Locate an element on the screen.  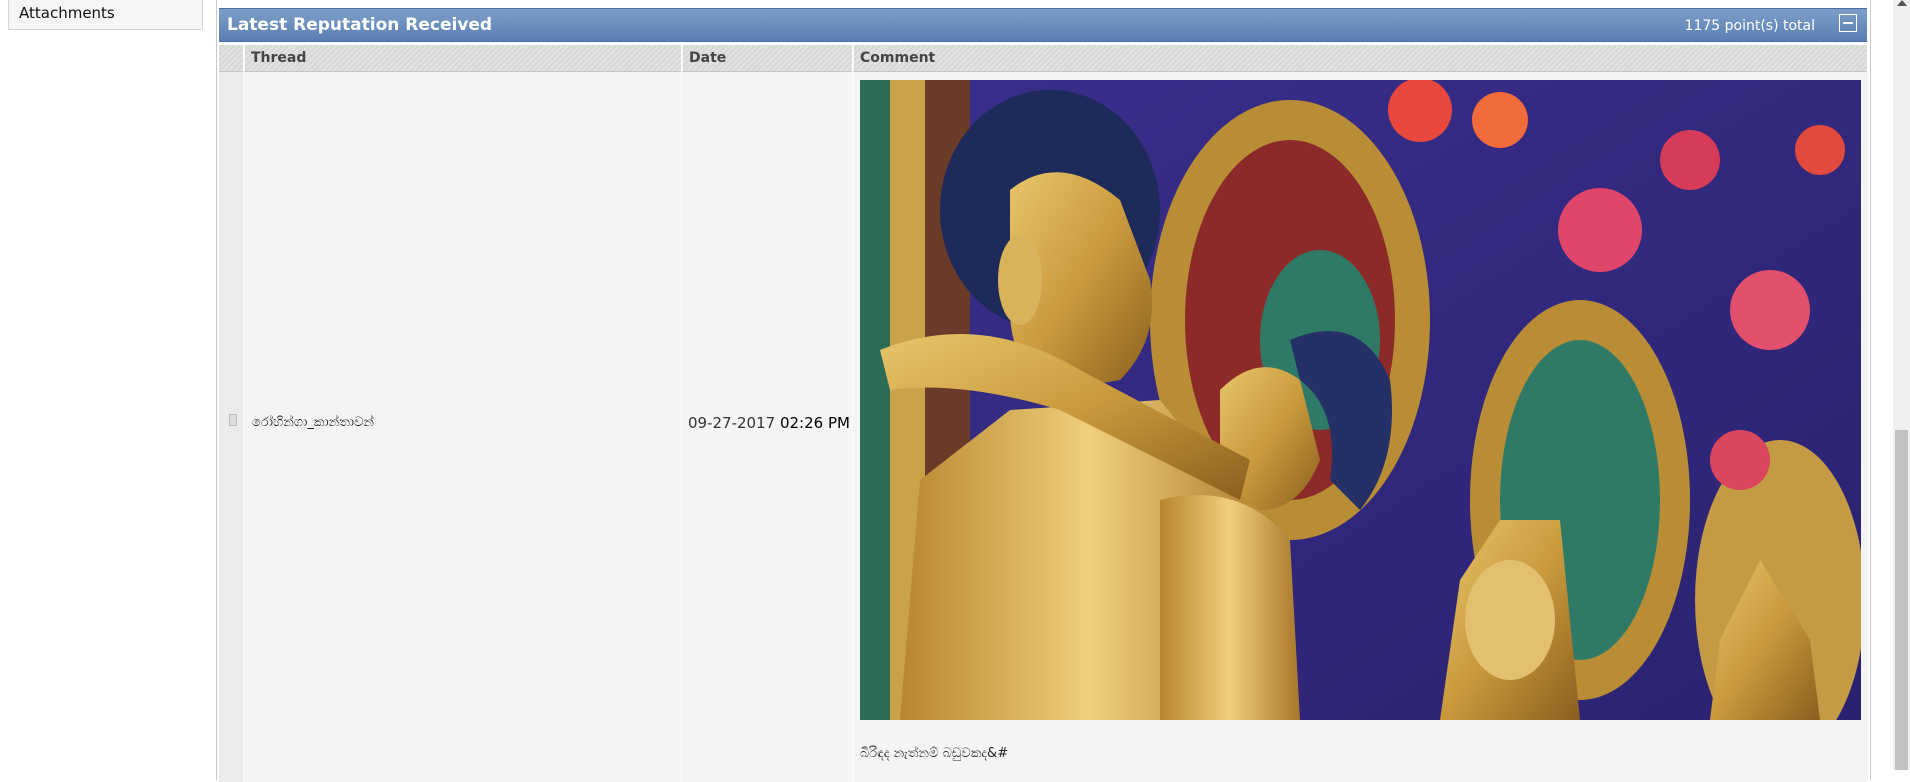
reputation-date: 09-27-2017 02:26 PM is located at coordinates (769, 423).